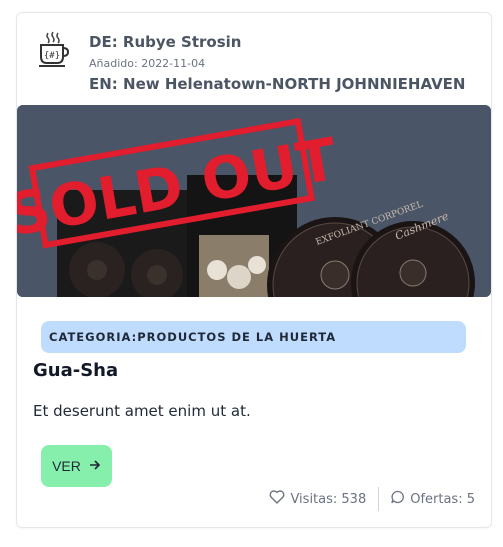  Describe the element at coordinates (379, 499) in the screenshot. I see `stats-divider` at that location.